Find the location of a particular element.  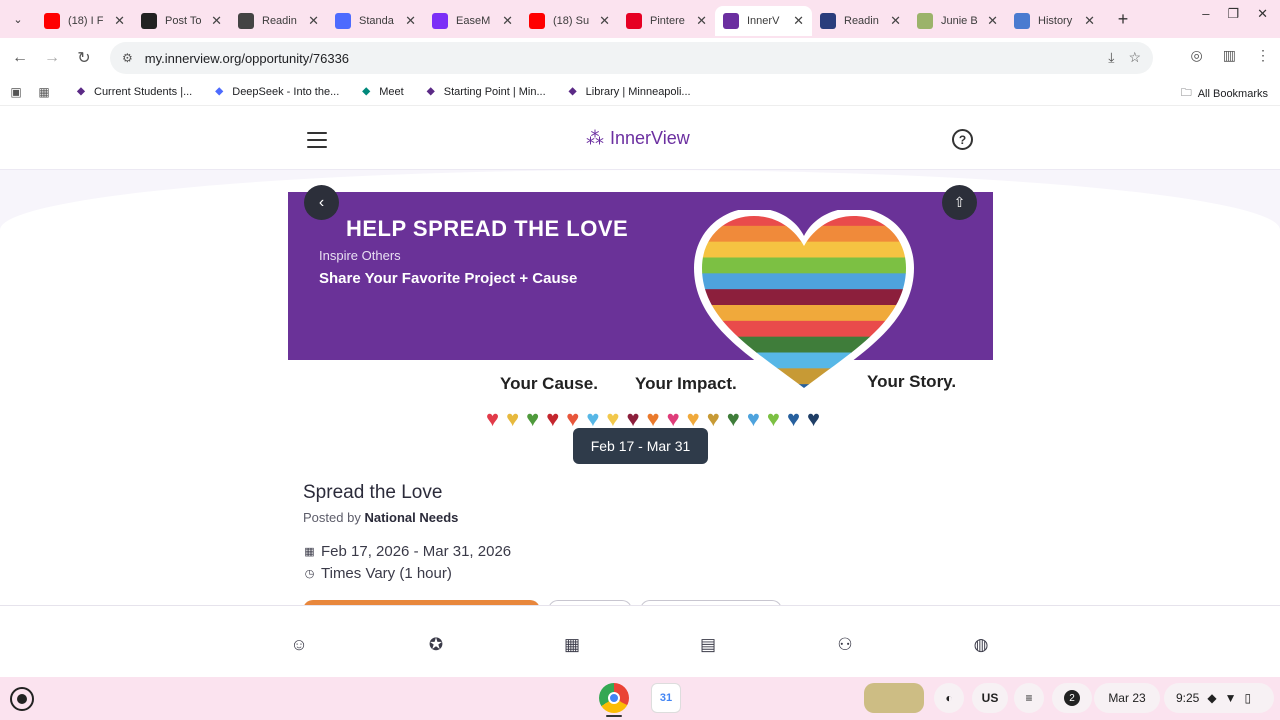

minimize-icon: – is located at coordinates (1205, 14).